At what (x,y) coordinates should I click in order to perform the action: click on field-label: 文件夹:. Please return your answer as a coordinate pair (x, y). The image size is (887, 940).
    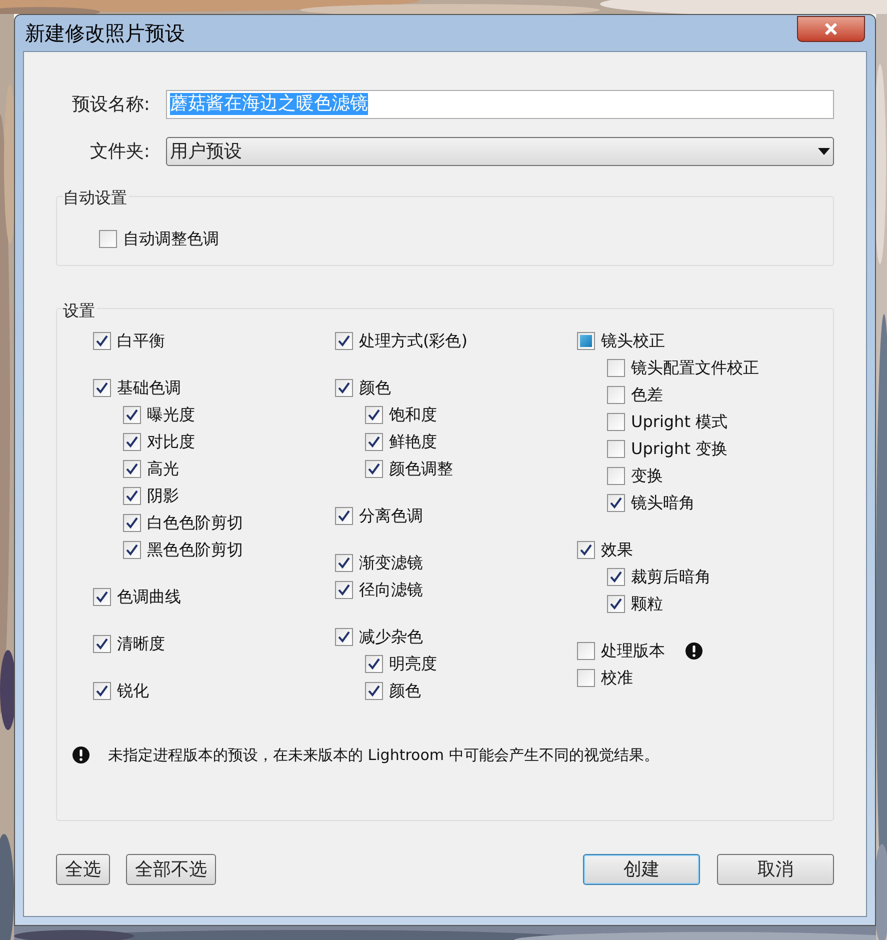
    Looking at the image, I should click on (119, 152).